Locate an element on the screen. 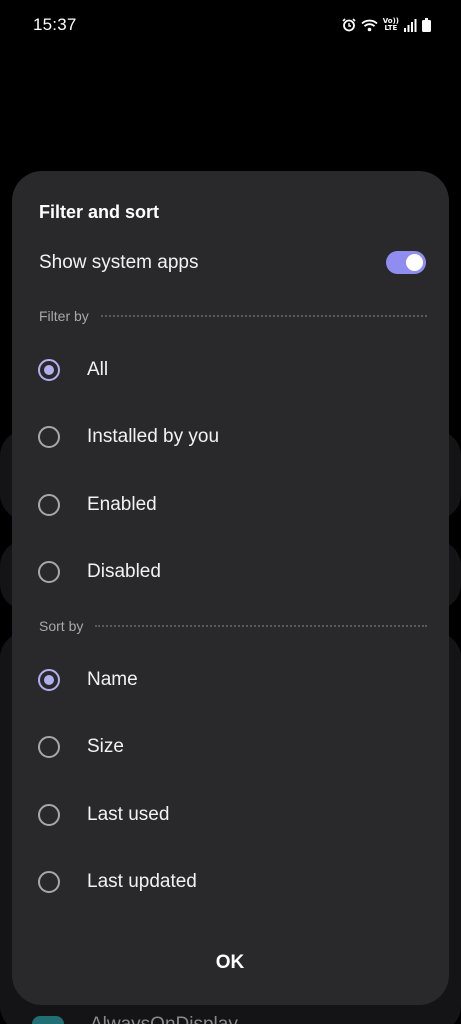 Image resolution: width=461 pixels, height=1024 pixels. option-label: All is located at coordinates (98, 369).